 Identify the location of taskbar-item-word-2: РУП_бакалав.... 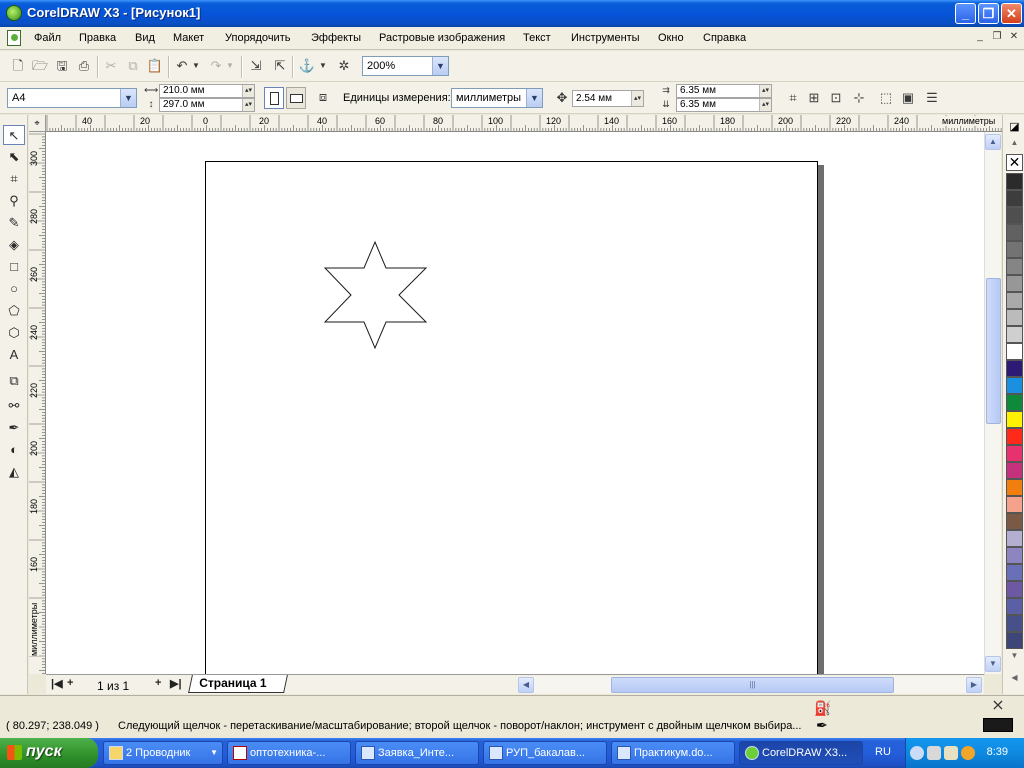
(545, 753).